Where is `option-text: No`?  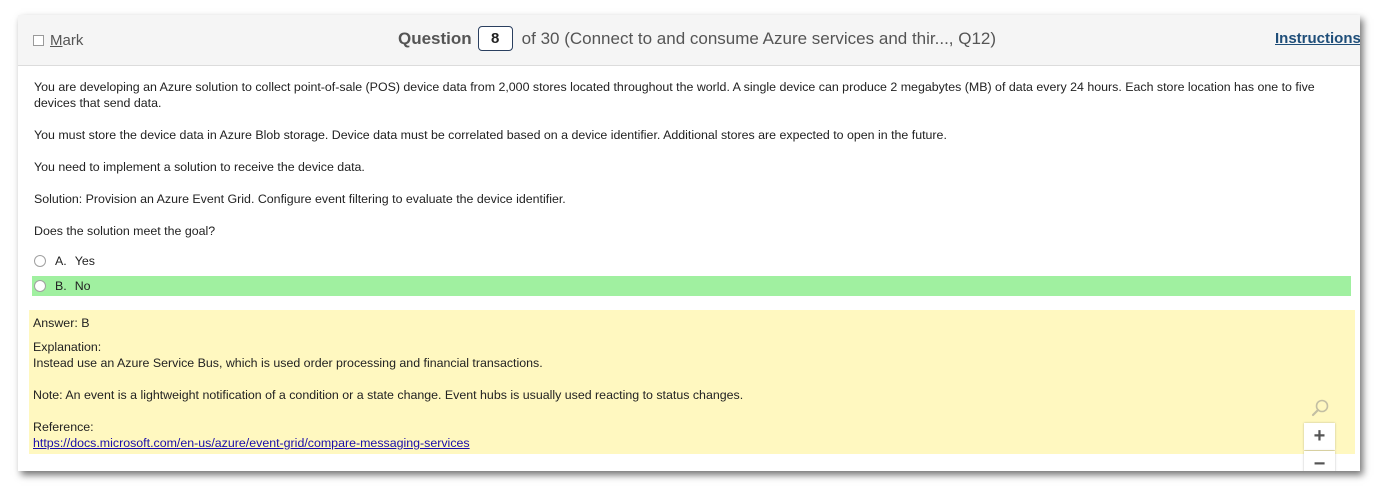
option-text: No is located at coordinates (82, 286).